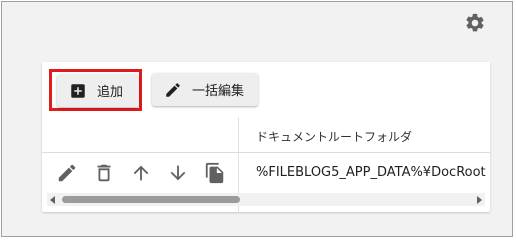  I want to click on scroll-right-arrow-icon, so click(479, 200).